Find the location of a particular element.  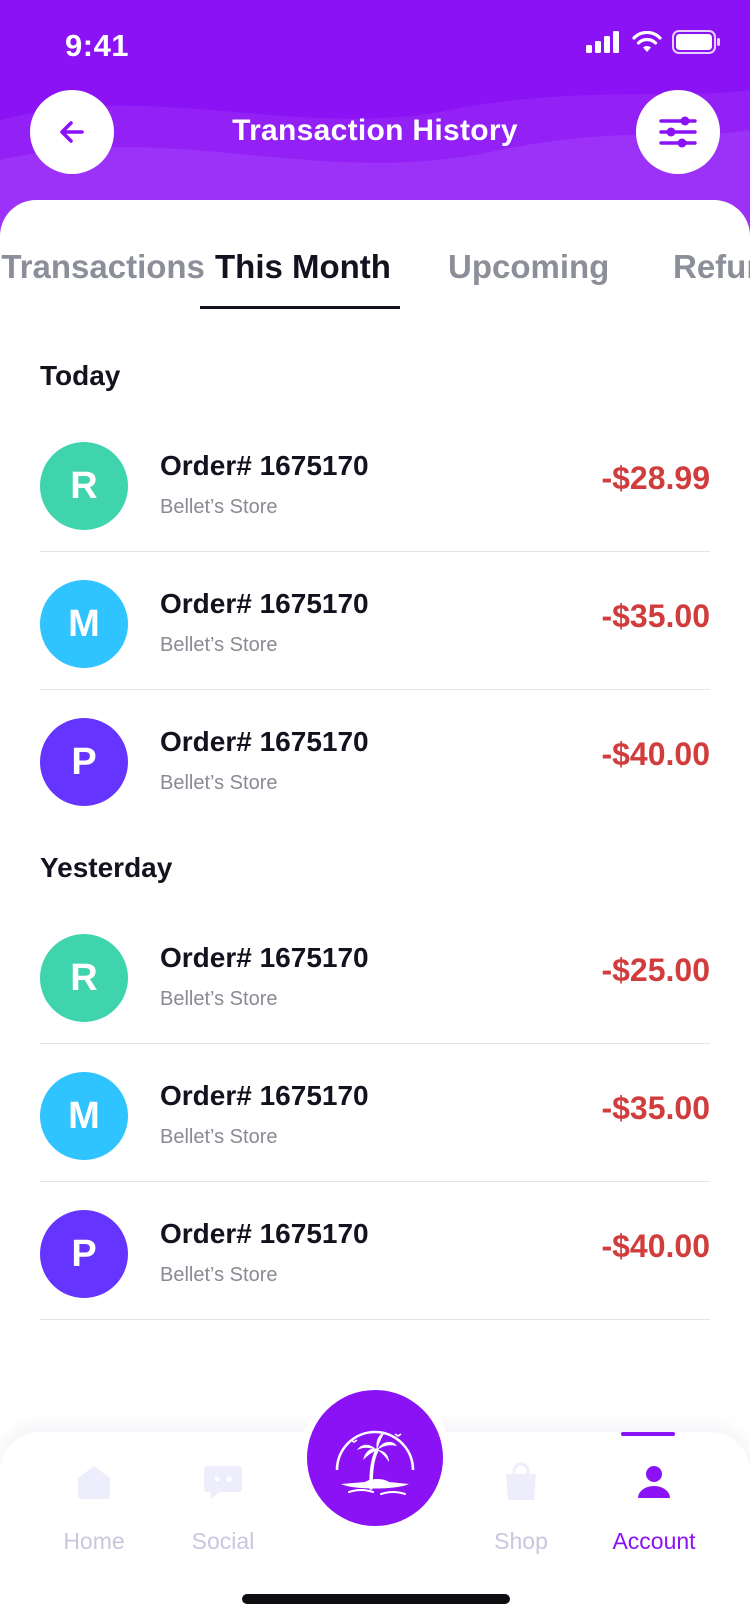

transaction-amount: -$28.99 is located at coordinates (655, 478).